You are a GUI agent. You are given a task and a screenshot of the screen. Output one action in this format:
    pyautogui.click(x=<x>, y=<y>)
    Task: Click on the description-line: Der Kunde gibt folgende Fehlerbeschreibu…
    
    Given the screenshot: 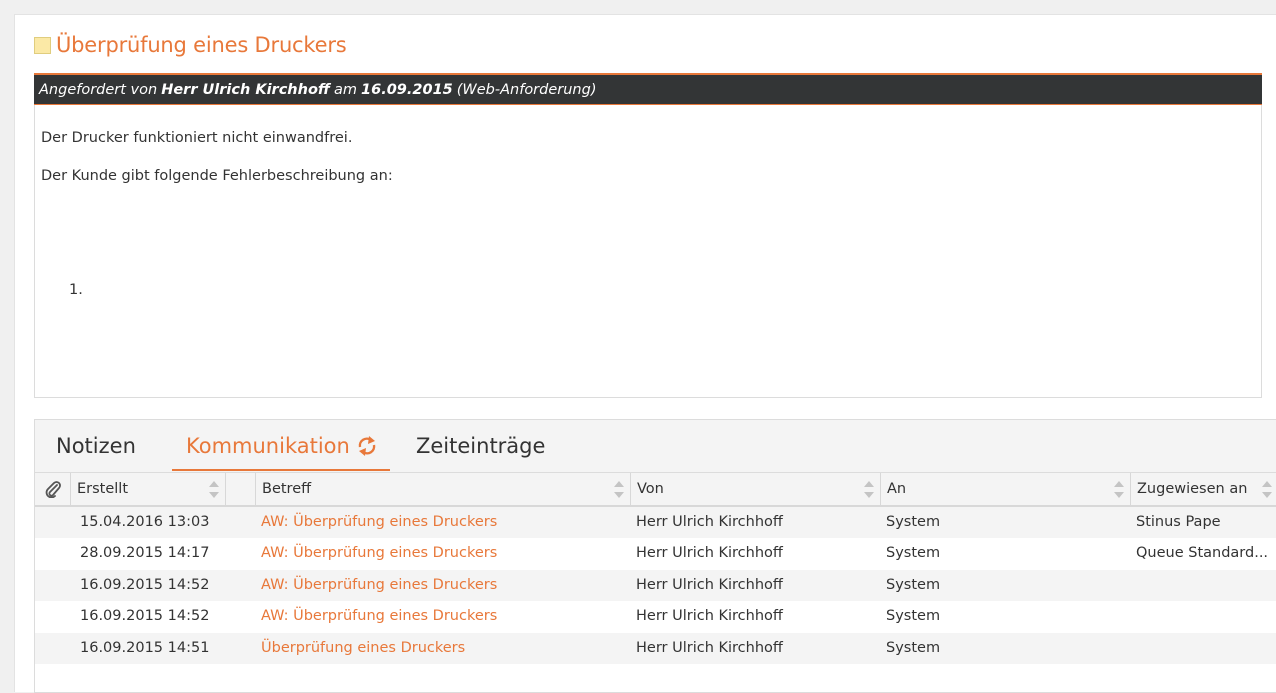 What is the action you would take?
    pyautogui.click(x=217, y=176)
    